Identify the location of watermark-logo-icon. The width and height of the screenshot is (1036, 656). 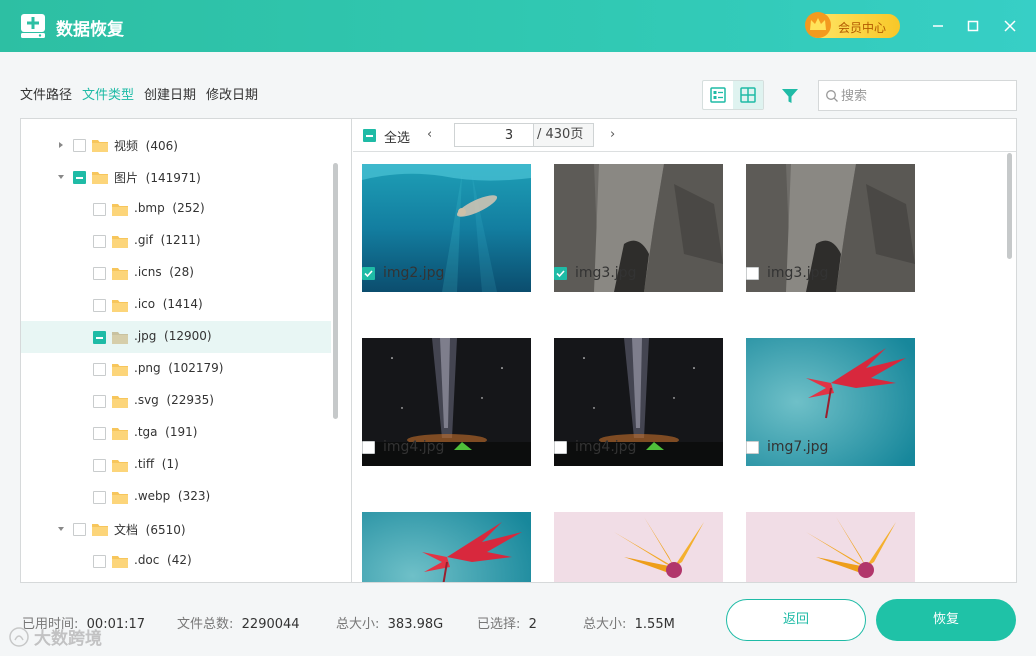
(19, 637).